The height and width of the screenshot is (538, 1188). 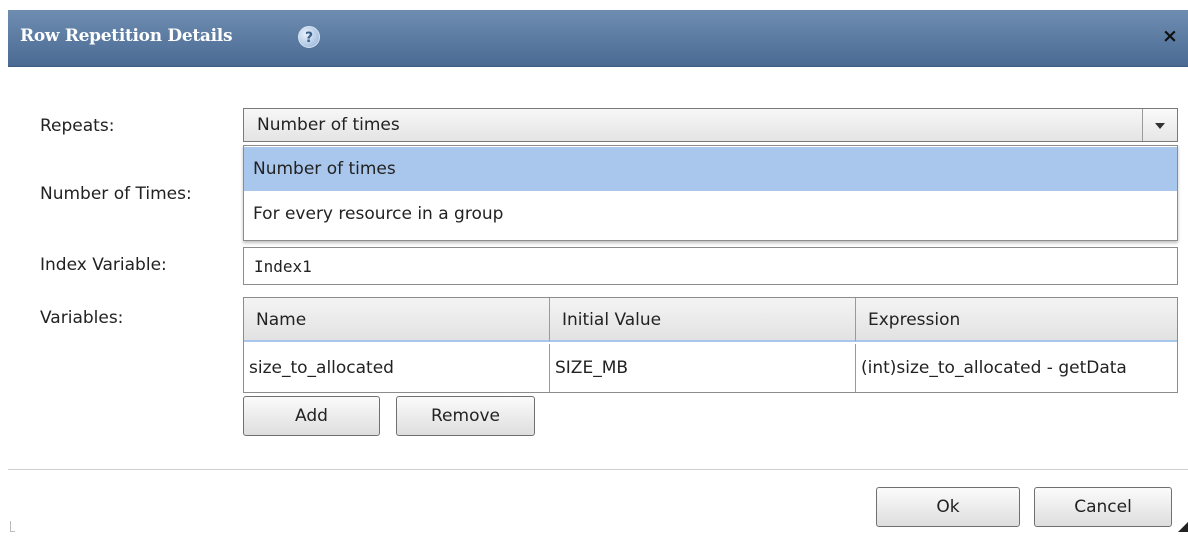 I want to click on column-header-initial-value: Initial Value, so click(x=703, y=320).